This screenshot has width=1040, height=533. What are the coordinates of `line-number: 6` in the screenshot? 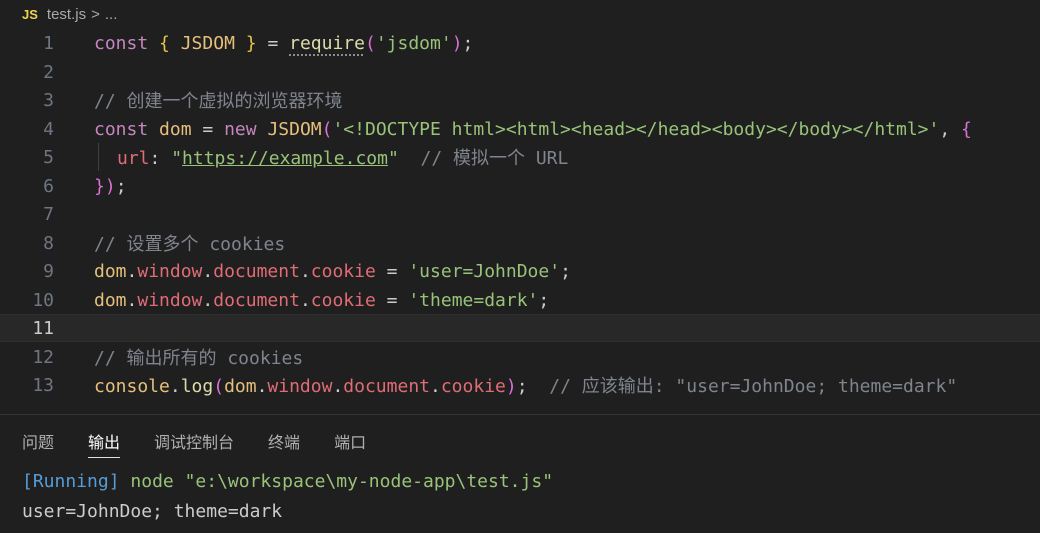 It's located at (48, 186).